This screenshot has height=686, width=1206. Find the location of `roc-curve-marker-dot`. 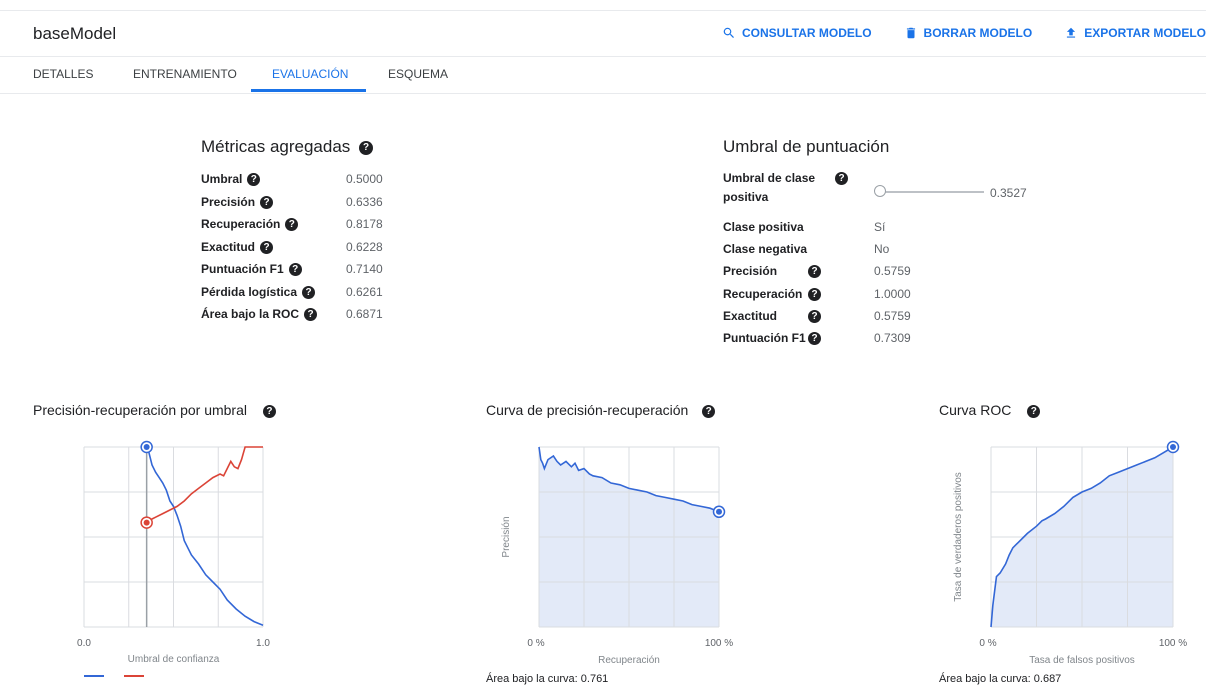

roc-curve-marker-dot is located at coordinates (1173, 447).